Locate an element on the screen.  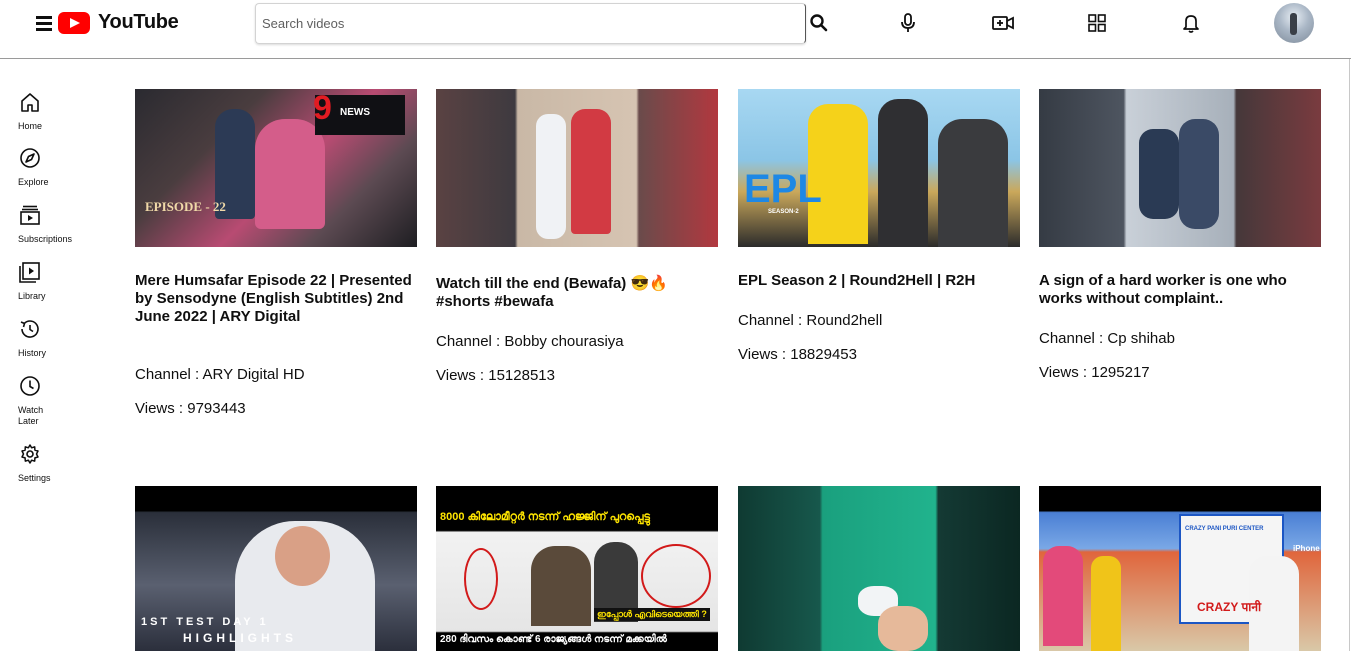
sidebar-item-label: Explore is located at coordinates (33, 182).